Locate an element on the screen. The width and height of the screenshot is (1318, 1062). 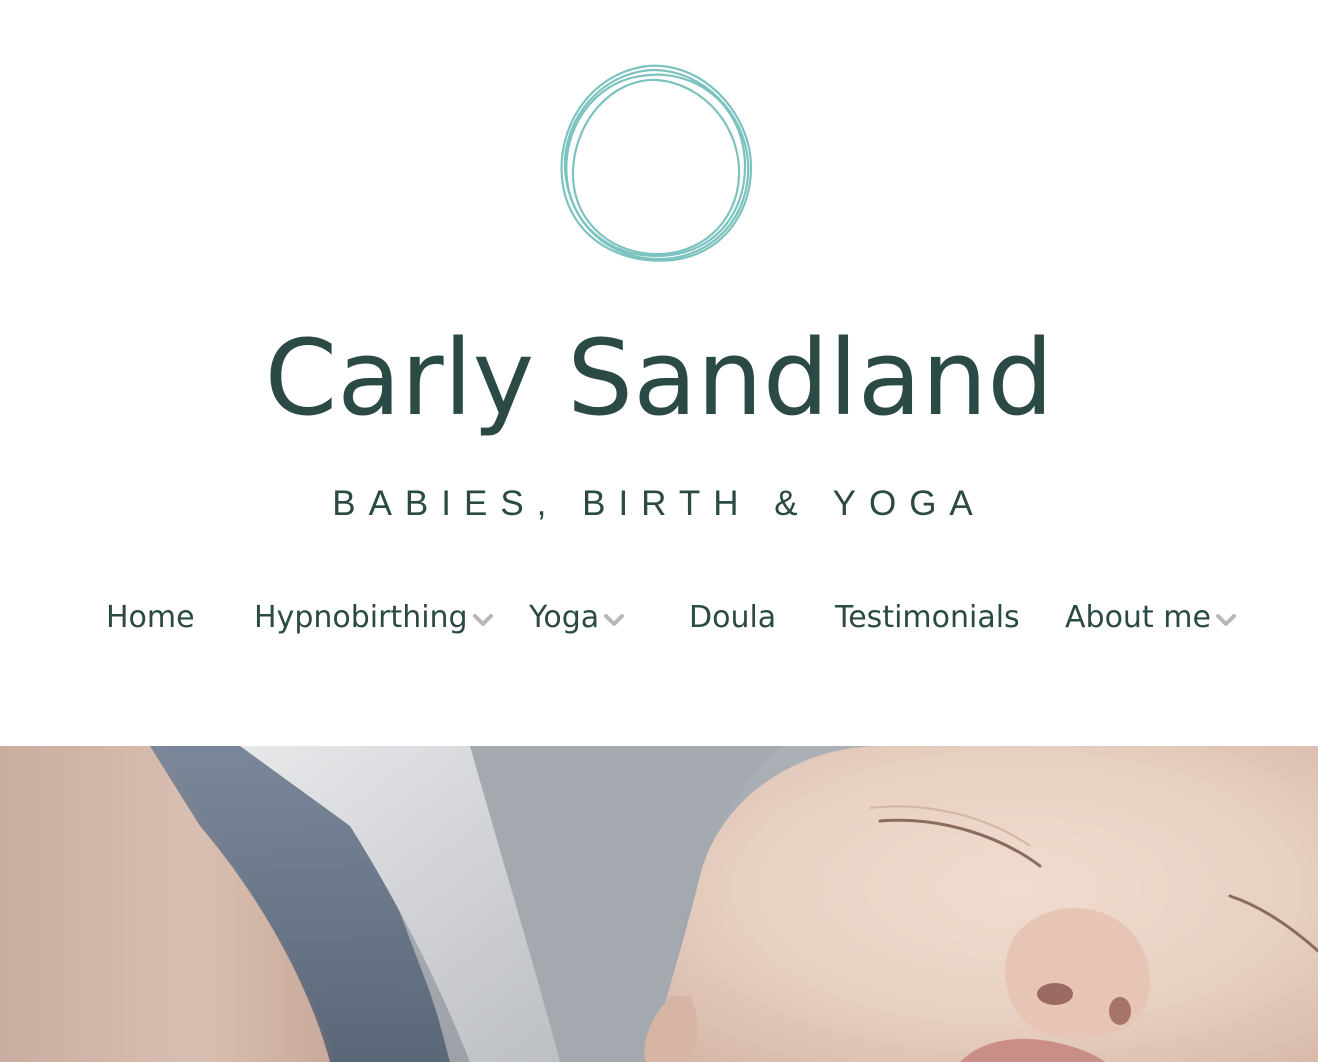
nav-item-yoga: Yoga is located at coordinates (577, 617).